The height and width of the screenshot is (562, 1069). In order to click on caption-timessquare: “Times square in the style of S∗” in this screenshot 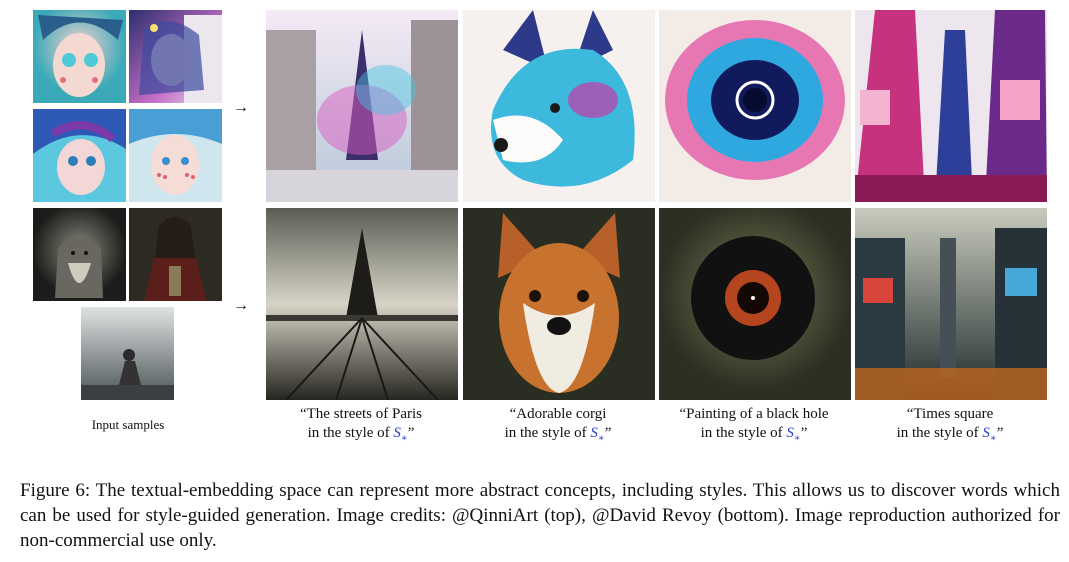, I will do `click(950, 426)`.